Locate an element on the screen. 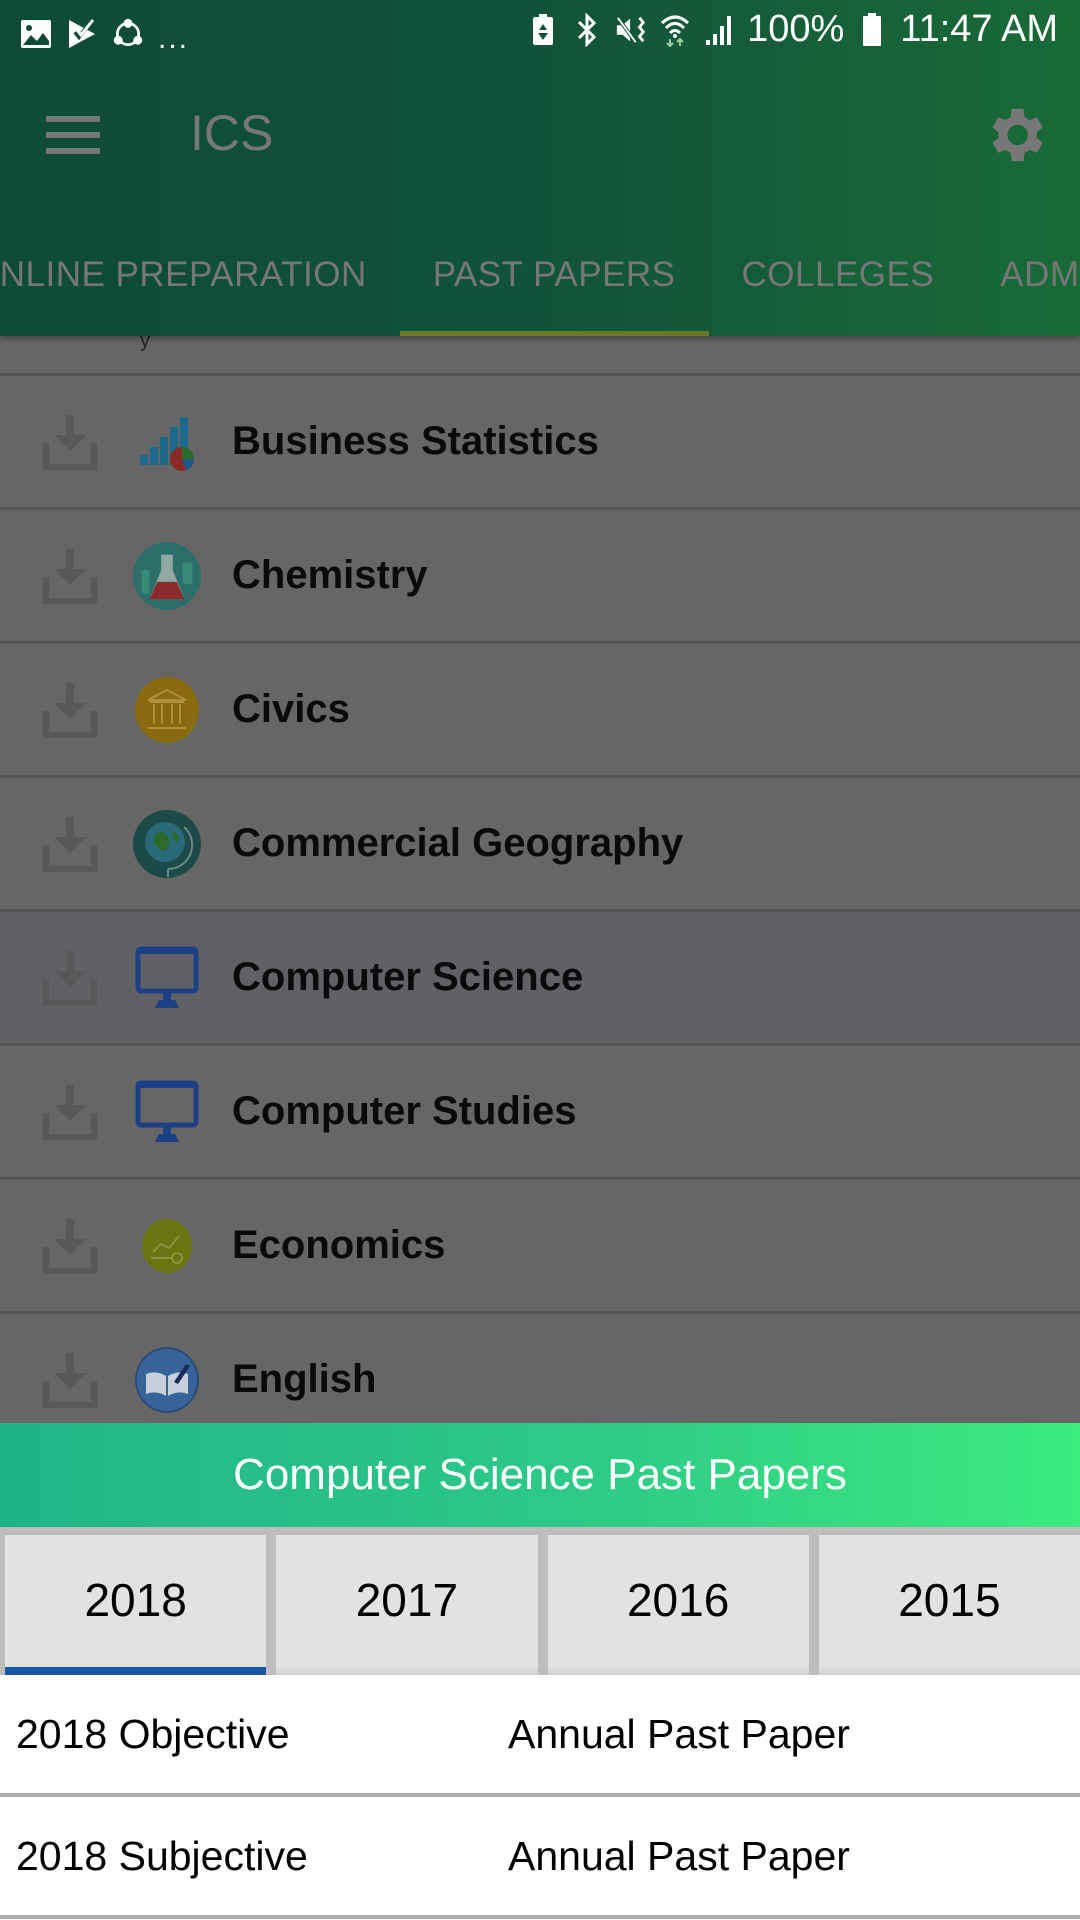 This screenshot has width=1080, height=1920. tab-label: PAST PAPERS is located at coordinates (554, 274).